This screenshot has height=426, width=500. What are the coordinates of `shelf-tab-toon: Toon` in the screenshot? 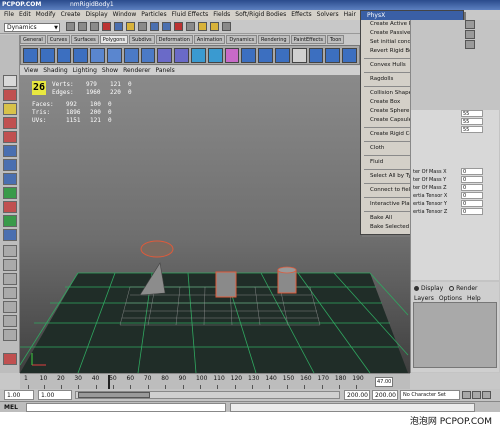 It's located at (335, 39).